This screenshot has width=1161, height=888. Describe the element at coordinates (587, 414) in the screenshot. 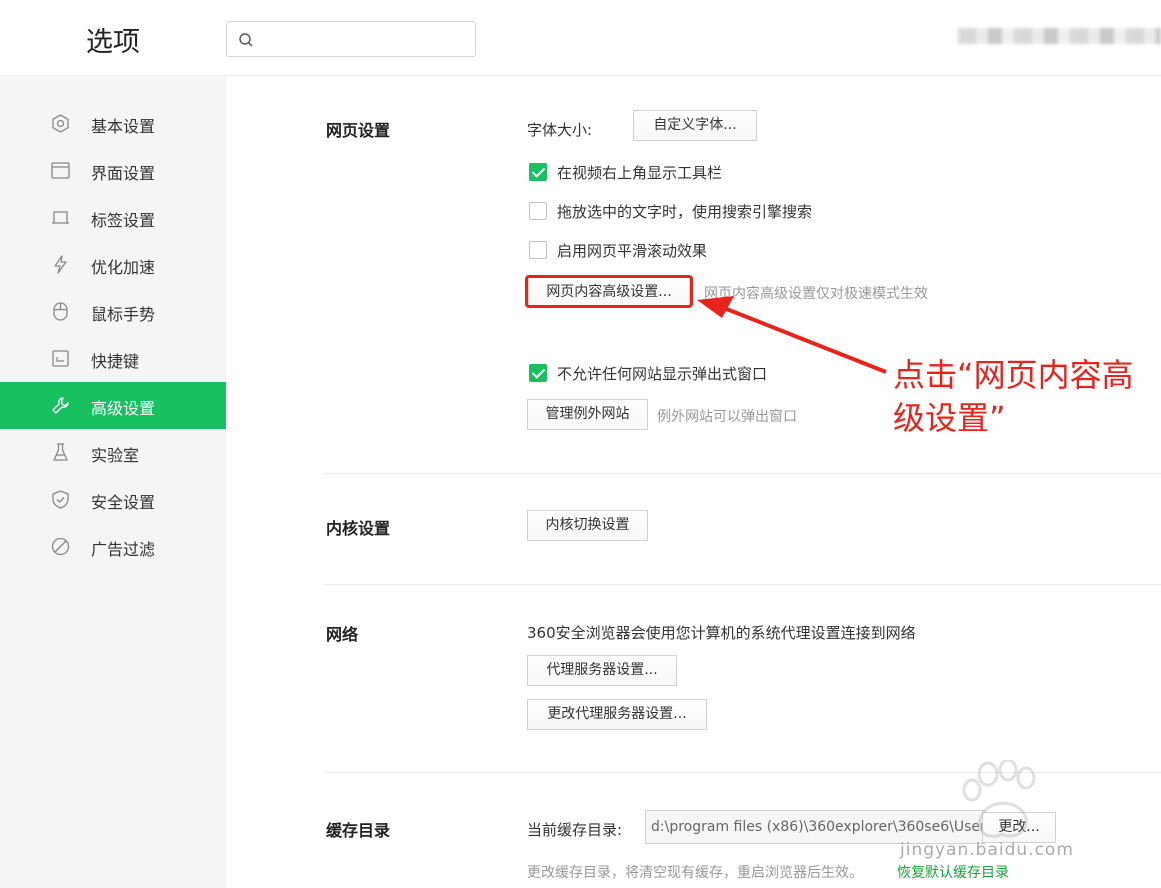

I see `manage-exceptions-button: 管理例外网站` at that location.